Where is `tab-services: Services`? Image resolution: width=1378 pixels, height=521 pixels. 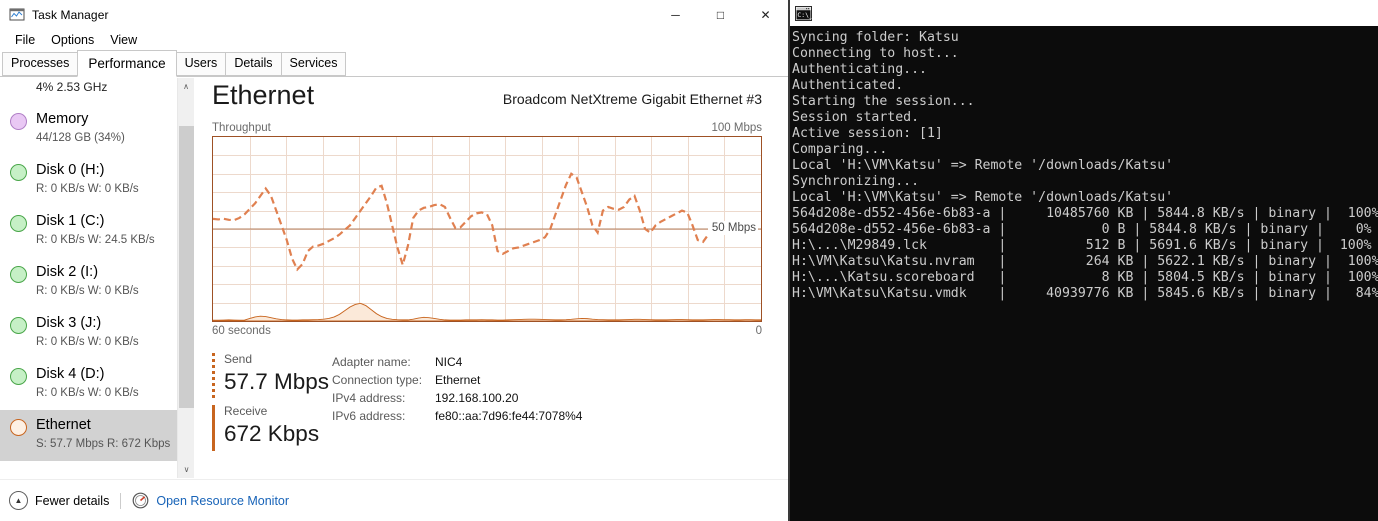
tab-services: Services is located at coordinates (313, 64).